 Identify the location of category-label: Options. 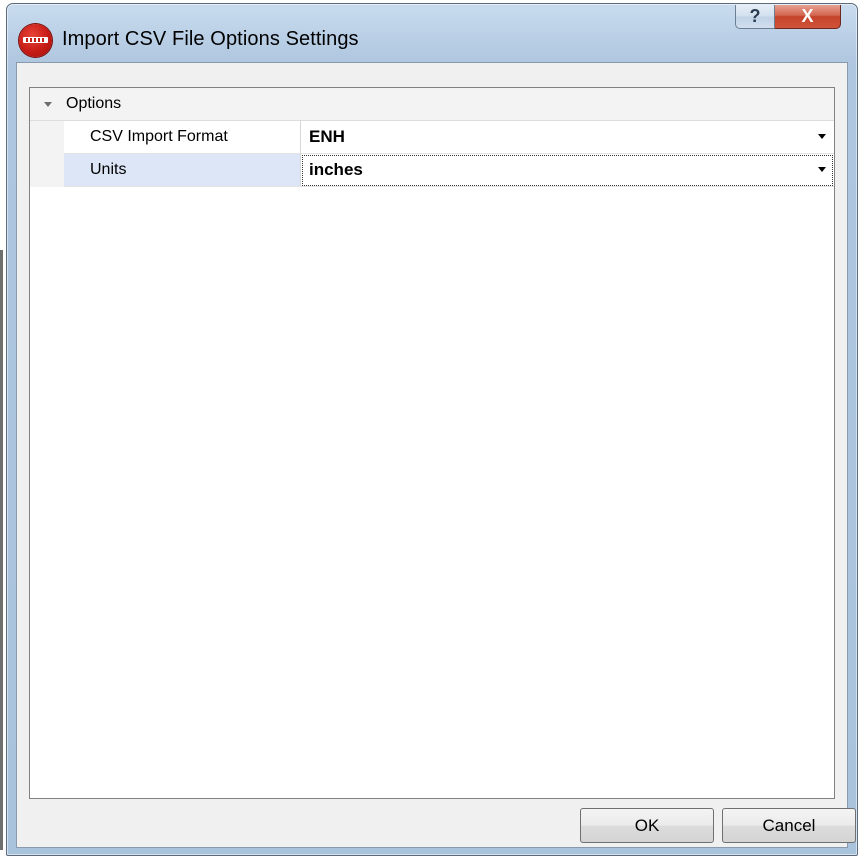
(94, 103).